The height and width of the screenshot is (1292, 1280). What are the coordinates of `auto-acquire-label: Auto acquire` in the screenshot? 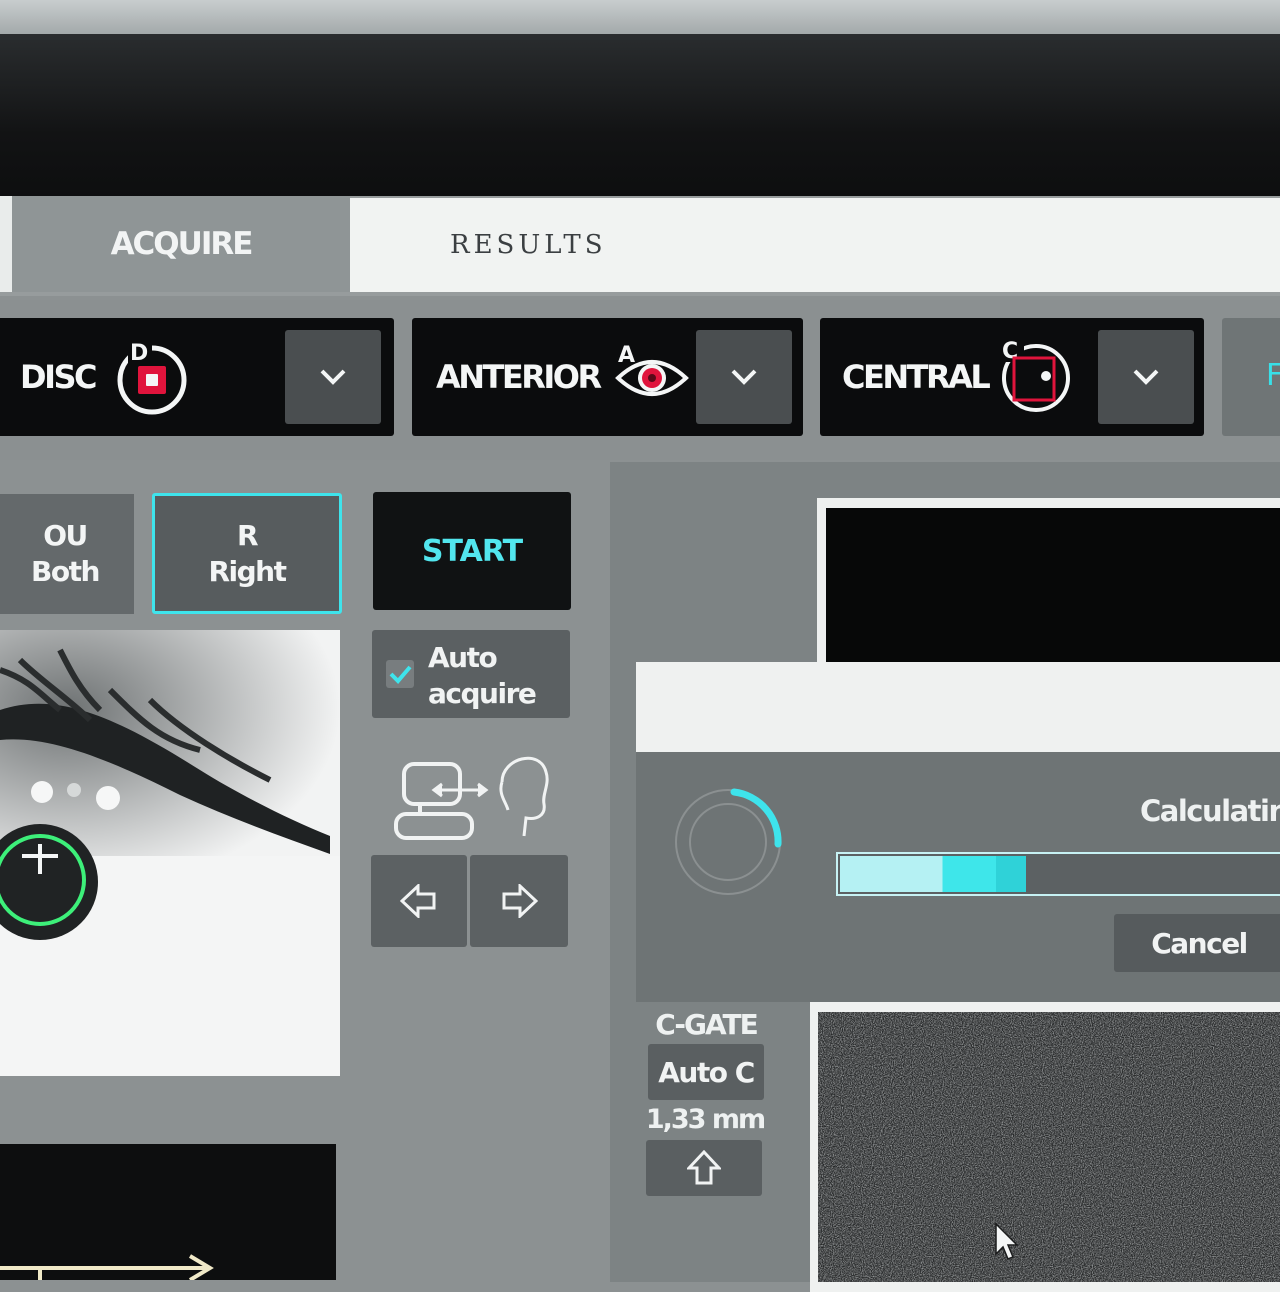 It's located at (482, 676).